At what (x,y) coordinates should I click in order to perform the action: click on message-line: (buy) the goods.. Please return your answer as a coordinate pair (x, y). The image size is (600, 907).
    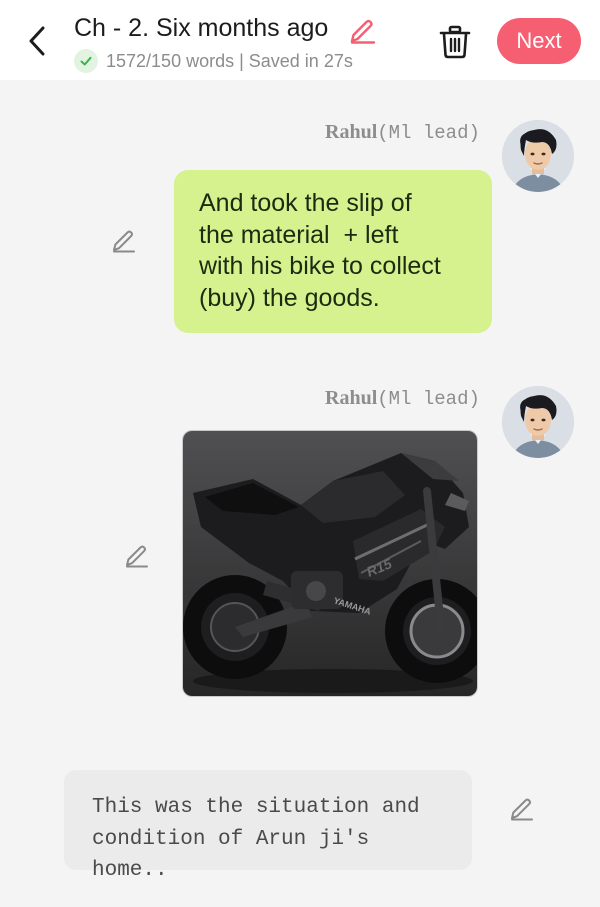
    Looking at the image, I should click on (289, 297).